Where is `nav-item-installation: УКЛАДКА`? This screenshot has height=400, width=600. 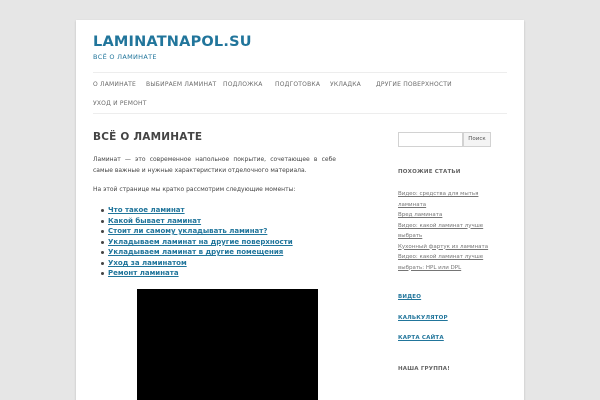 nav-item-installation: УКЛАДКА is located at coordinates (345, 84).